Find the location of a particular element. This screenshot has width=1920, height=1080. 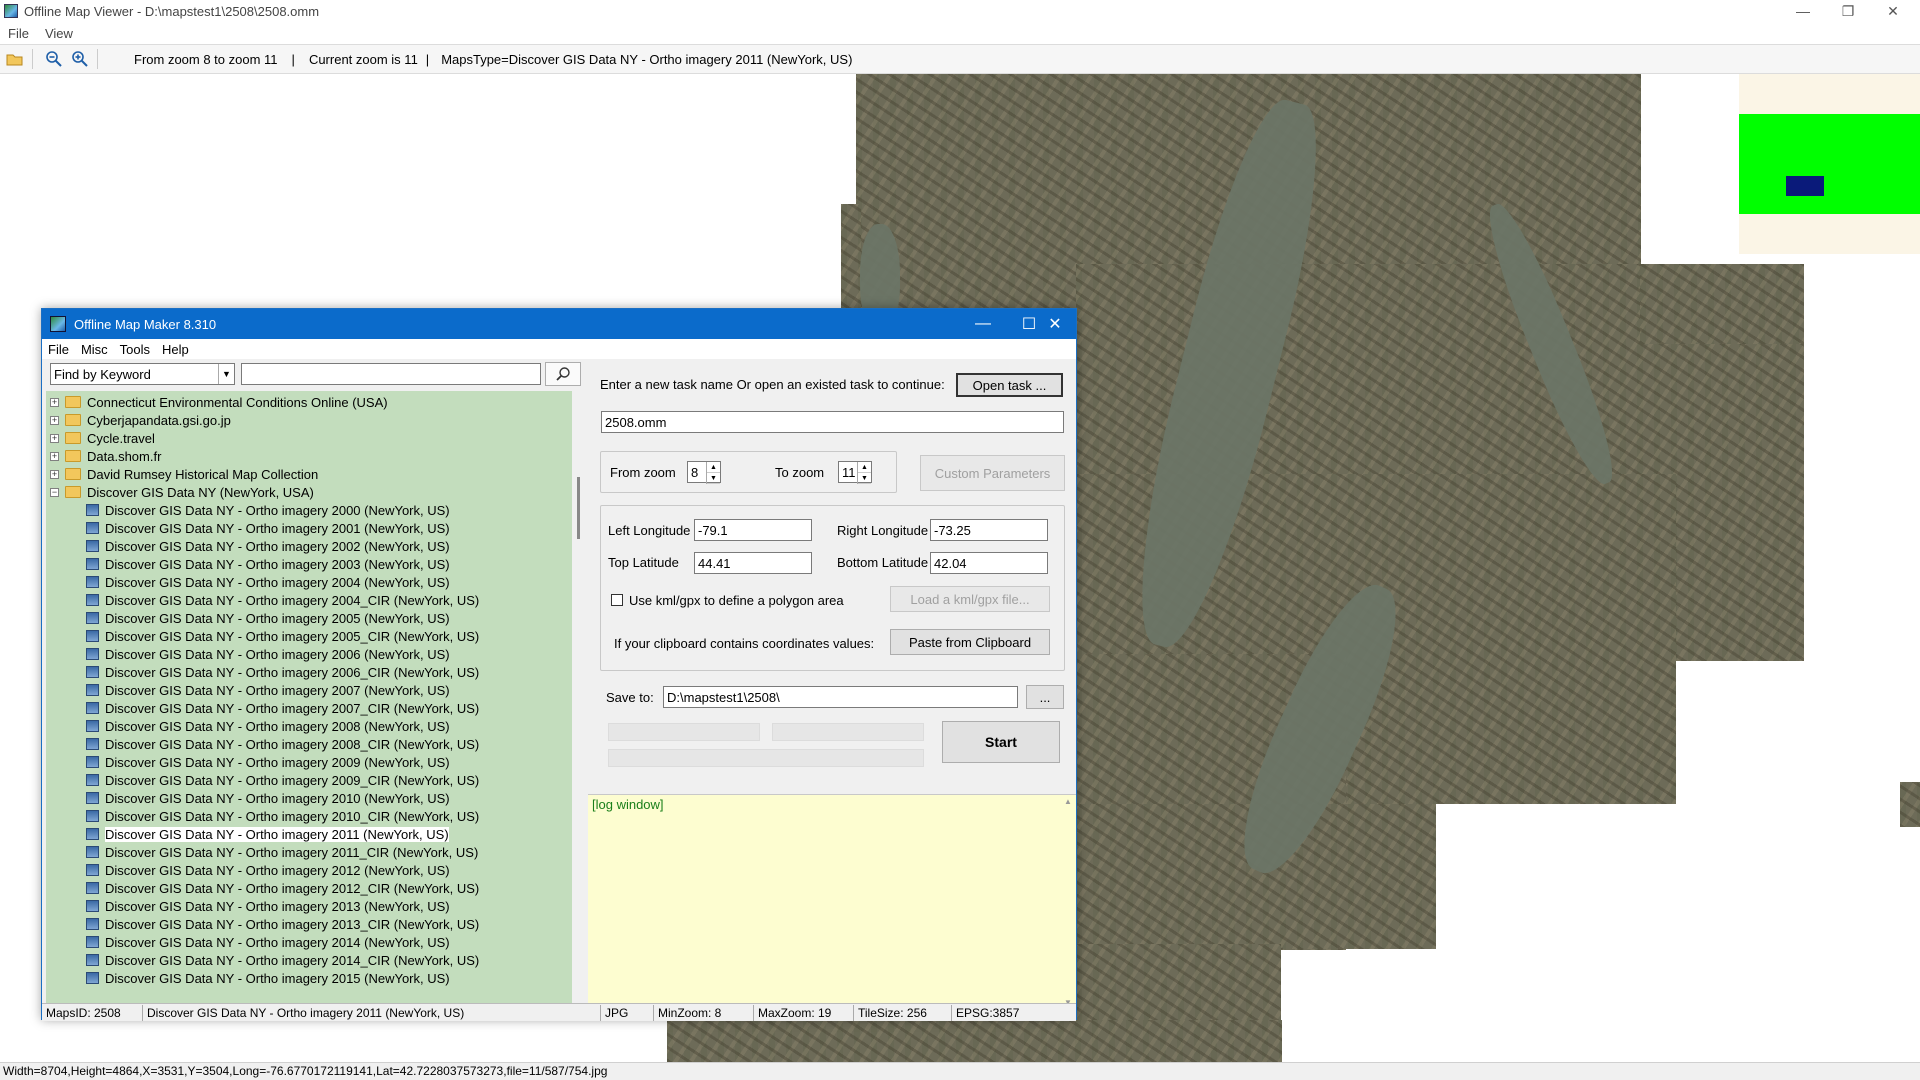

tree-provider-node: + Cycle.travel is located at coordinates (102, 438).